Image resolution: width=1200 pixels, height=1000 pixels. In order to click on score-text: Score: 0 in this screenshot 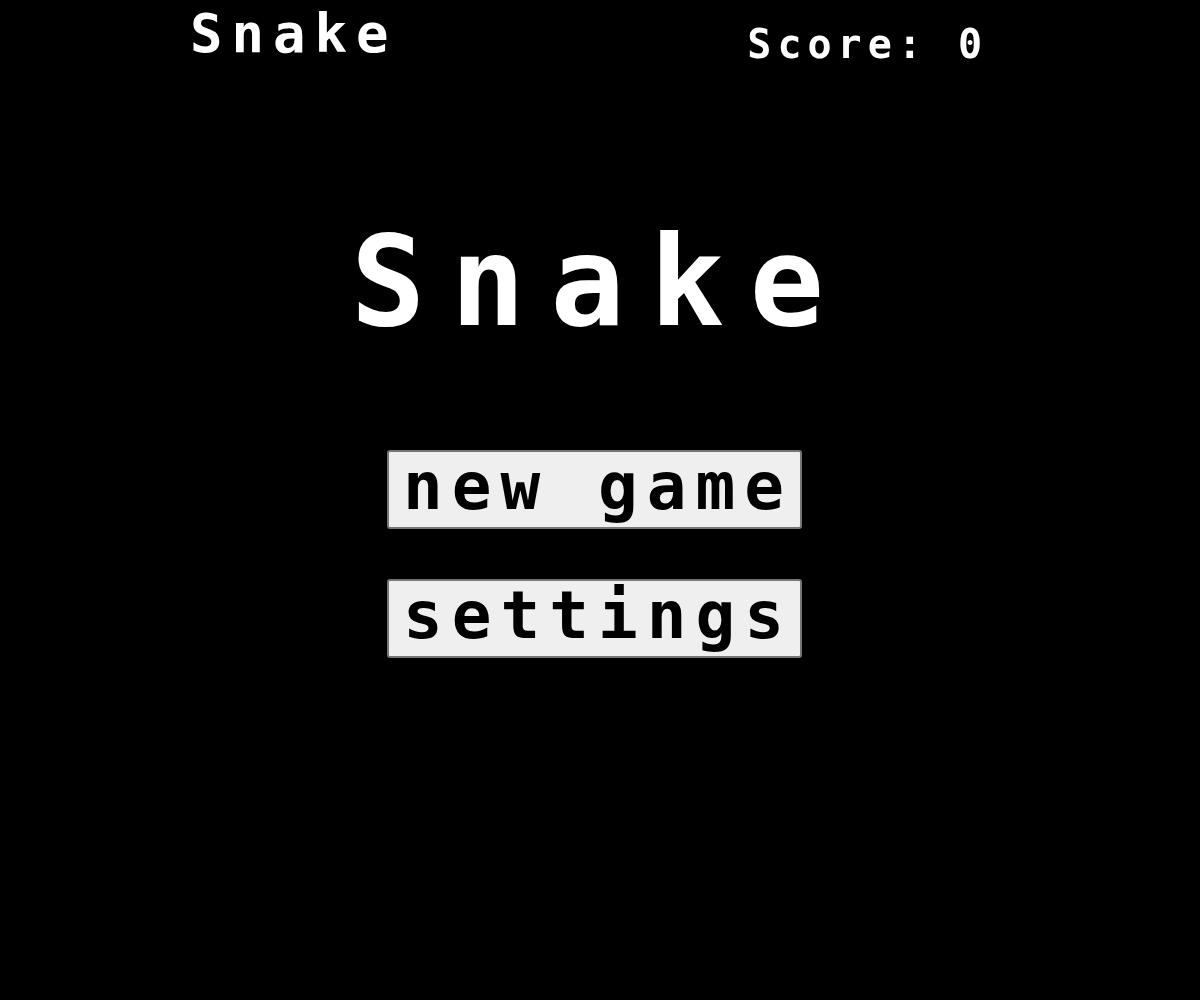, I will do `click(867, 44)`.